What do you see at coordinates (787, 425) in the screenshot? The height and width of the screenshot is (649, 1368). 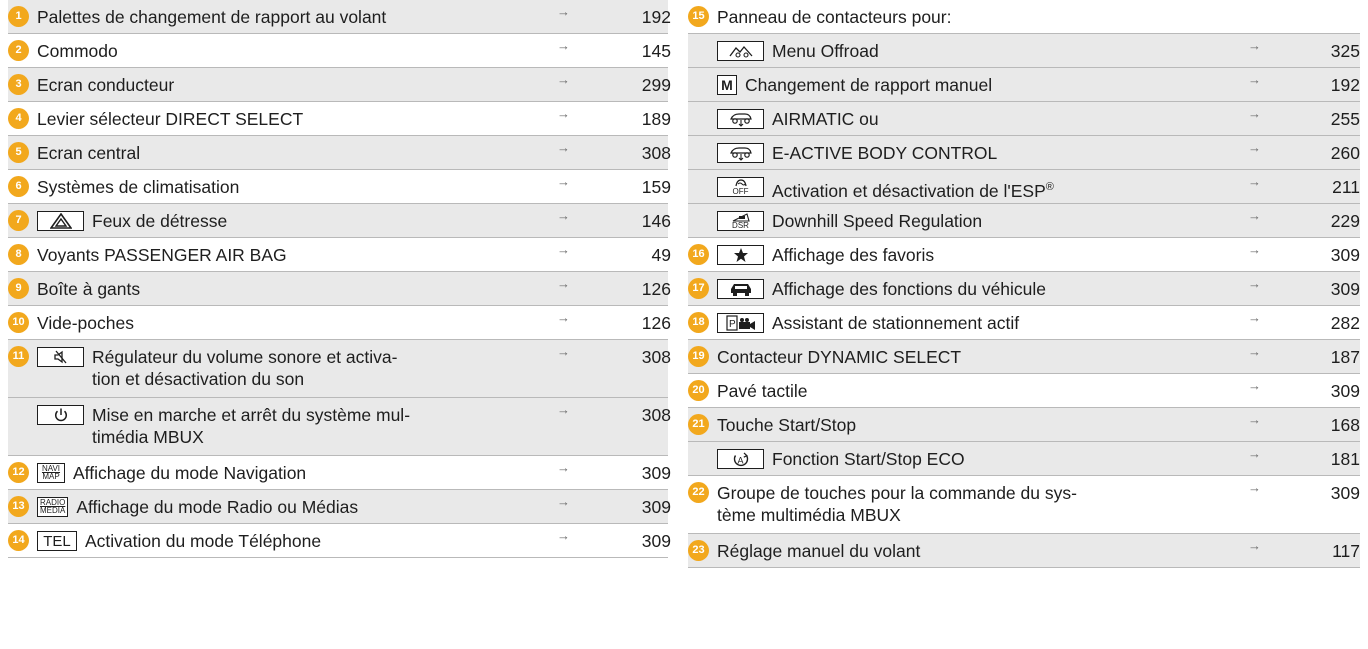 I see `item-label: Touche Start/Stop` at bounding box center [787, 425].